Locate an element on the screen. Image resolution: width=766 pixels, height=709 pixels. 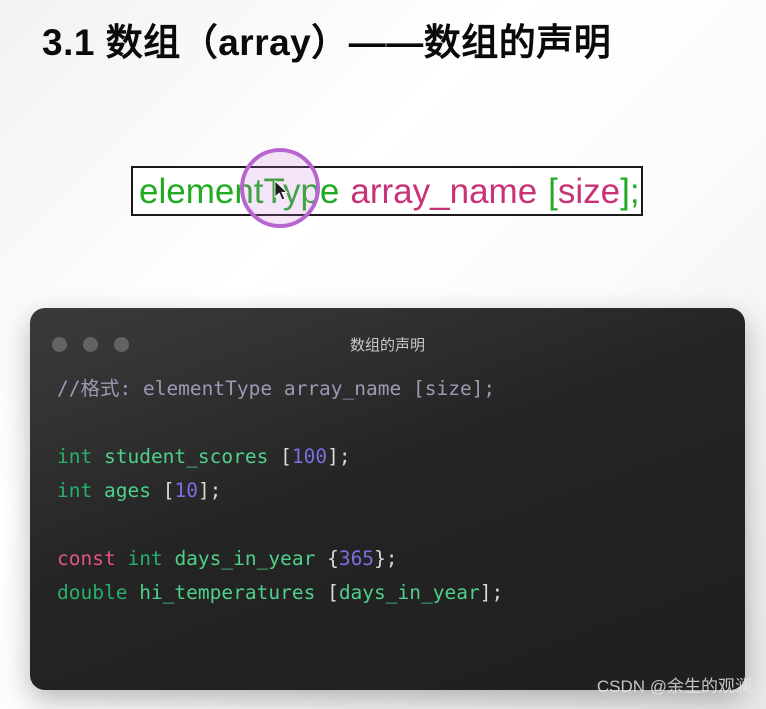
formula-token-element-type: elementType is located at coordinates (239, 191).